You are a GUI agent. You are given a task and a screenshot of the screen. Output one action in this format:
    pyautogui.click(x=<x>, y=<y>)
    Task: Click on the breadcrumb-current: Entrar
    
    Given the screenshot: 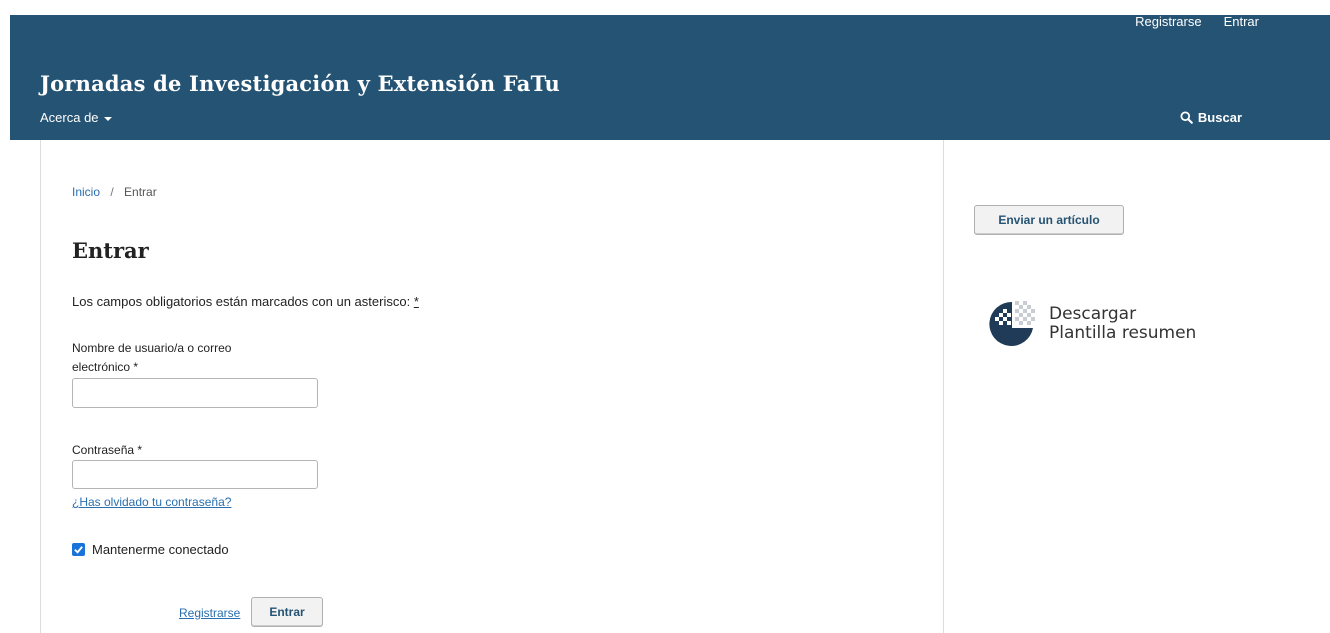 What is the action you would take?
    pyautogui.click(x=140, y=192)
    